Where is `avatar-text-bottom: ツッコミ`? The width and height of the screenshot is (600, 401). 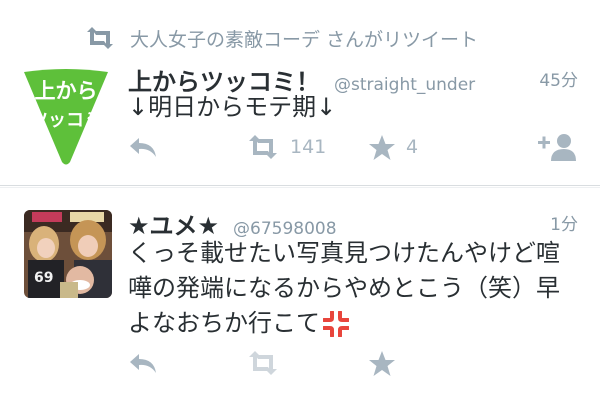
avatar-text-bottom: ツッコミ is located at coordinates (66, 120).